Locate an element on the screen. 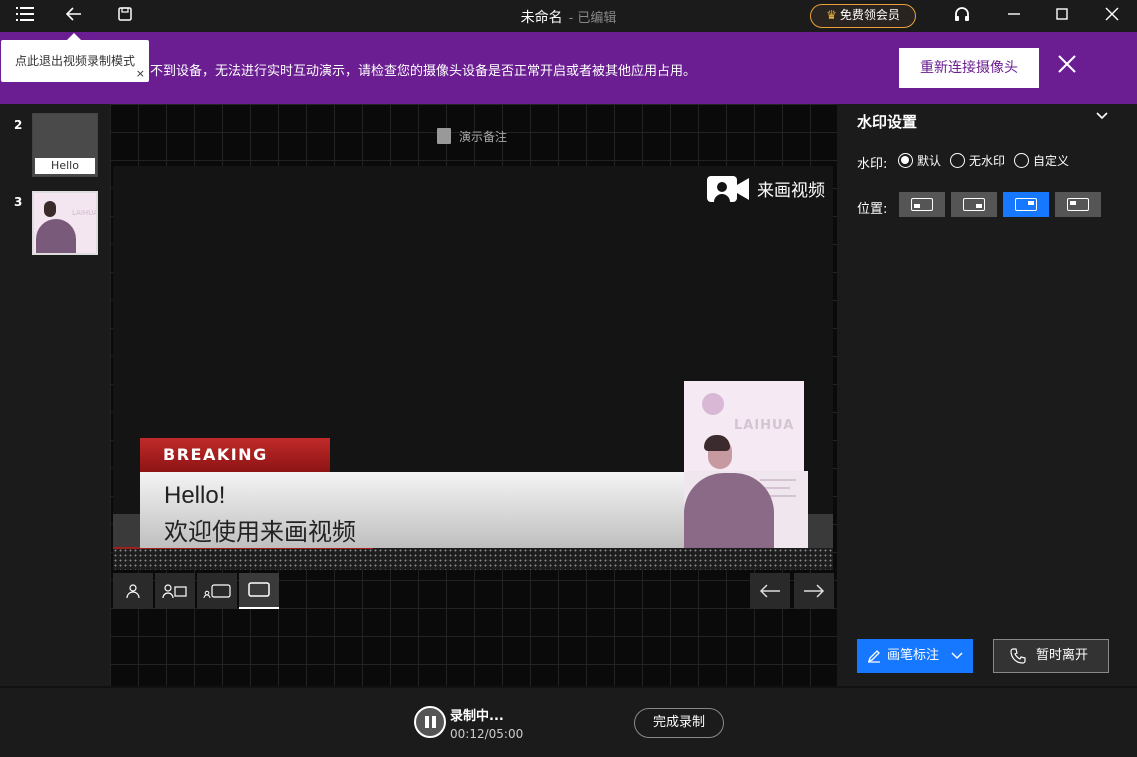 The image size is (1137, 757). arrow-right-icon is located at coordinates (814, 591).